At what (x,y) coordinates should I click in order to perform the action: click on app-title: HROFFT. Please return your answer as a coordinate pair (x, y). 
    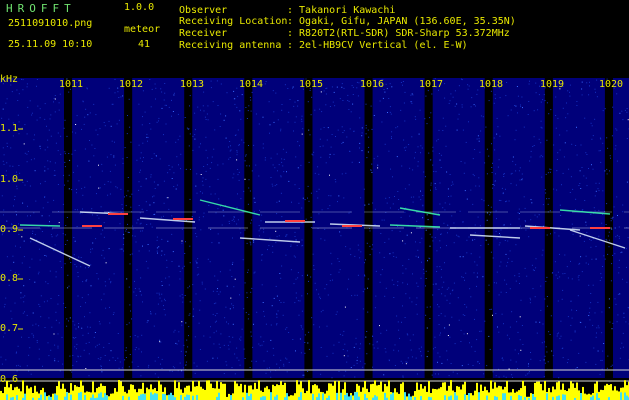
    Looking at the image, I should click on (41, 8).